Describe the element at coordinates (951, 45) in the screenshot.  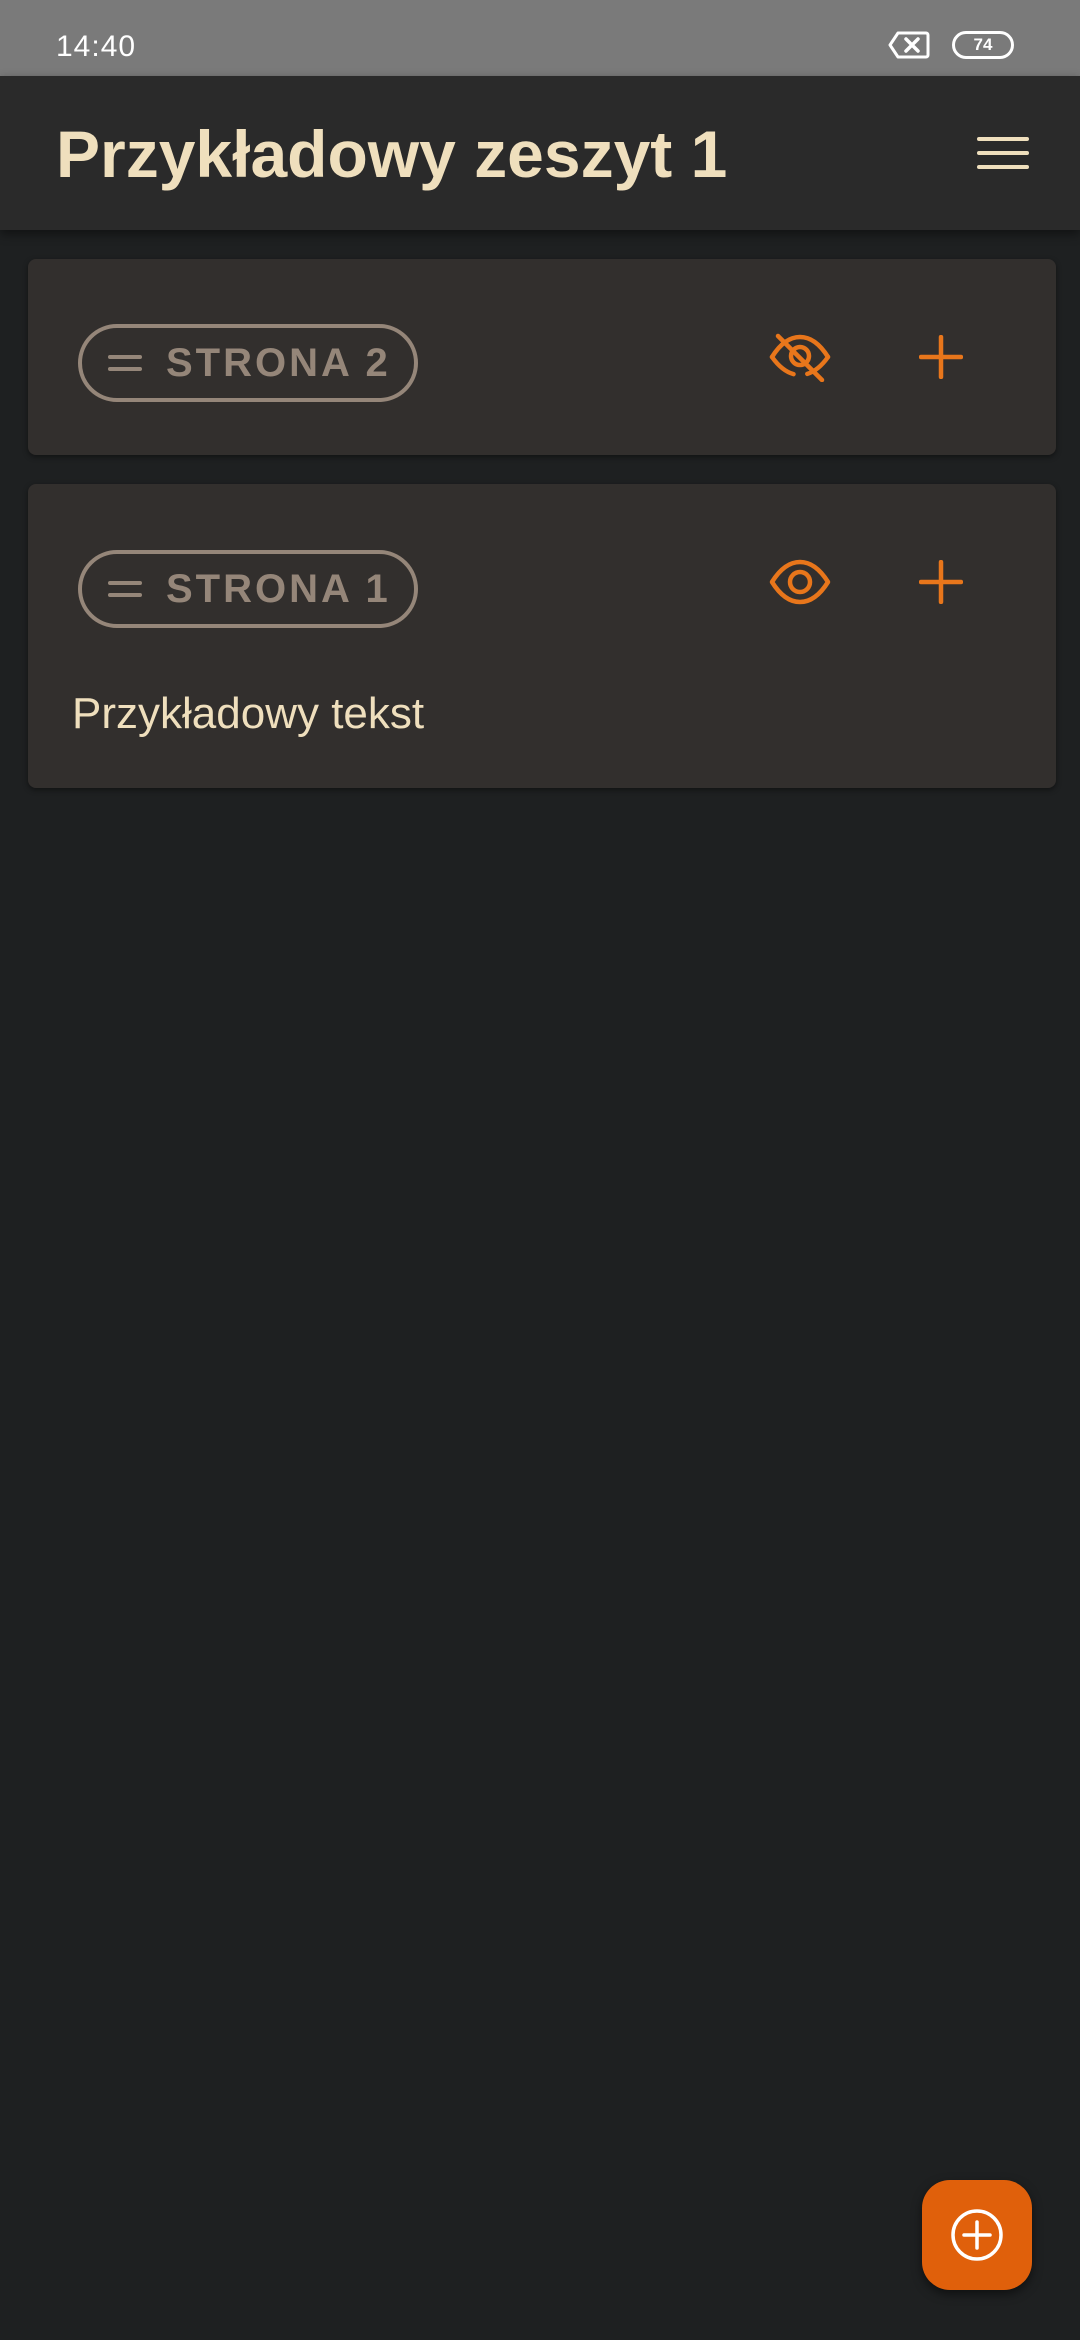
I see `status-icons: 74` at that location.